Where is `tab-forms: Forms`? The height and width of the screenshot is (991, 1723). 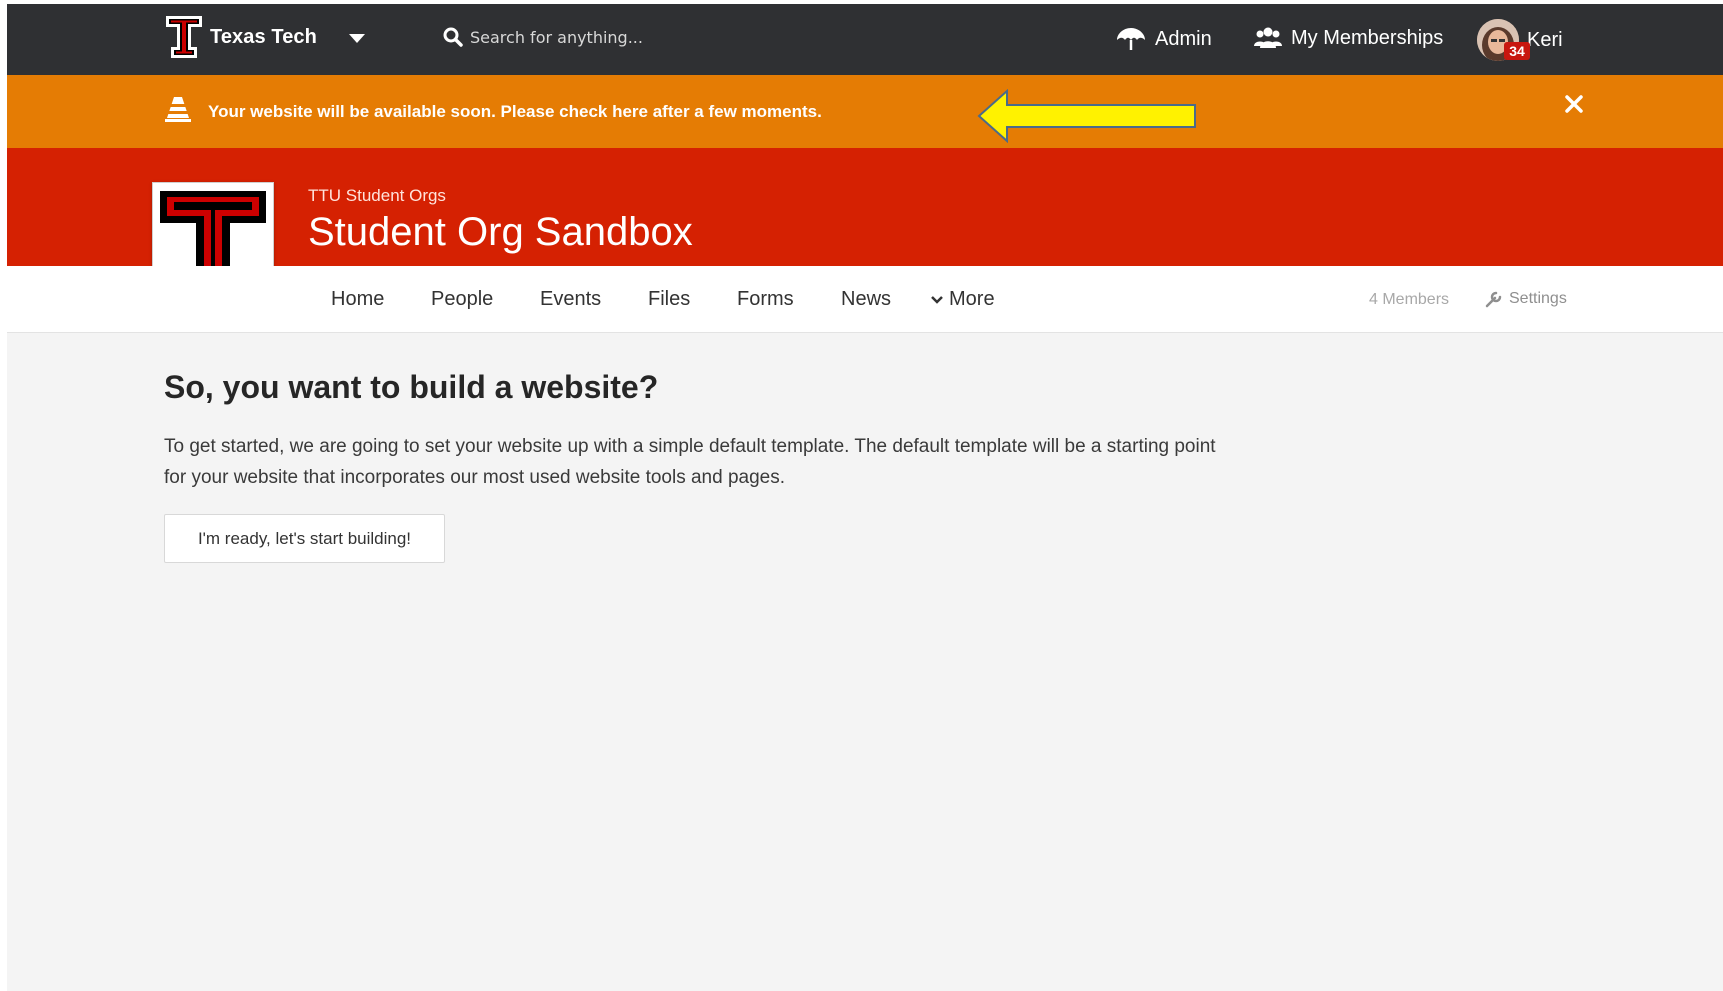 tab-forms: Forms is located at coordinates (765, 299).